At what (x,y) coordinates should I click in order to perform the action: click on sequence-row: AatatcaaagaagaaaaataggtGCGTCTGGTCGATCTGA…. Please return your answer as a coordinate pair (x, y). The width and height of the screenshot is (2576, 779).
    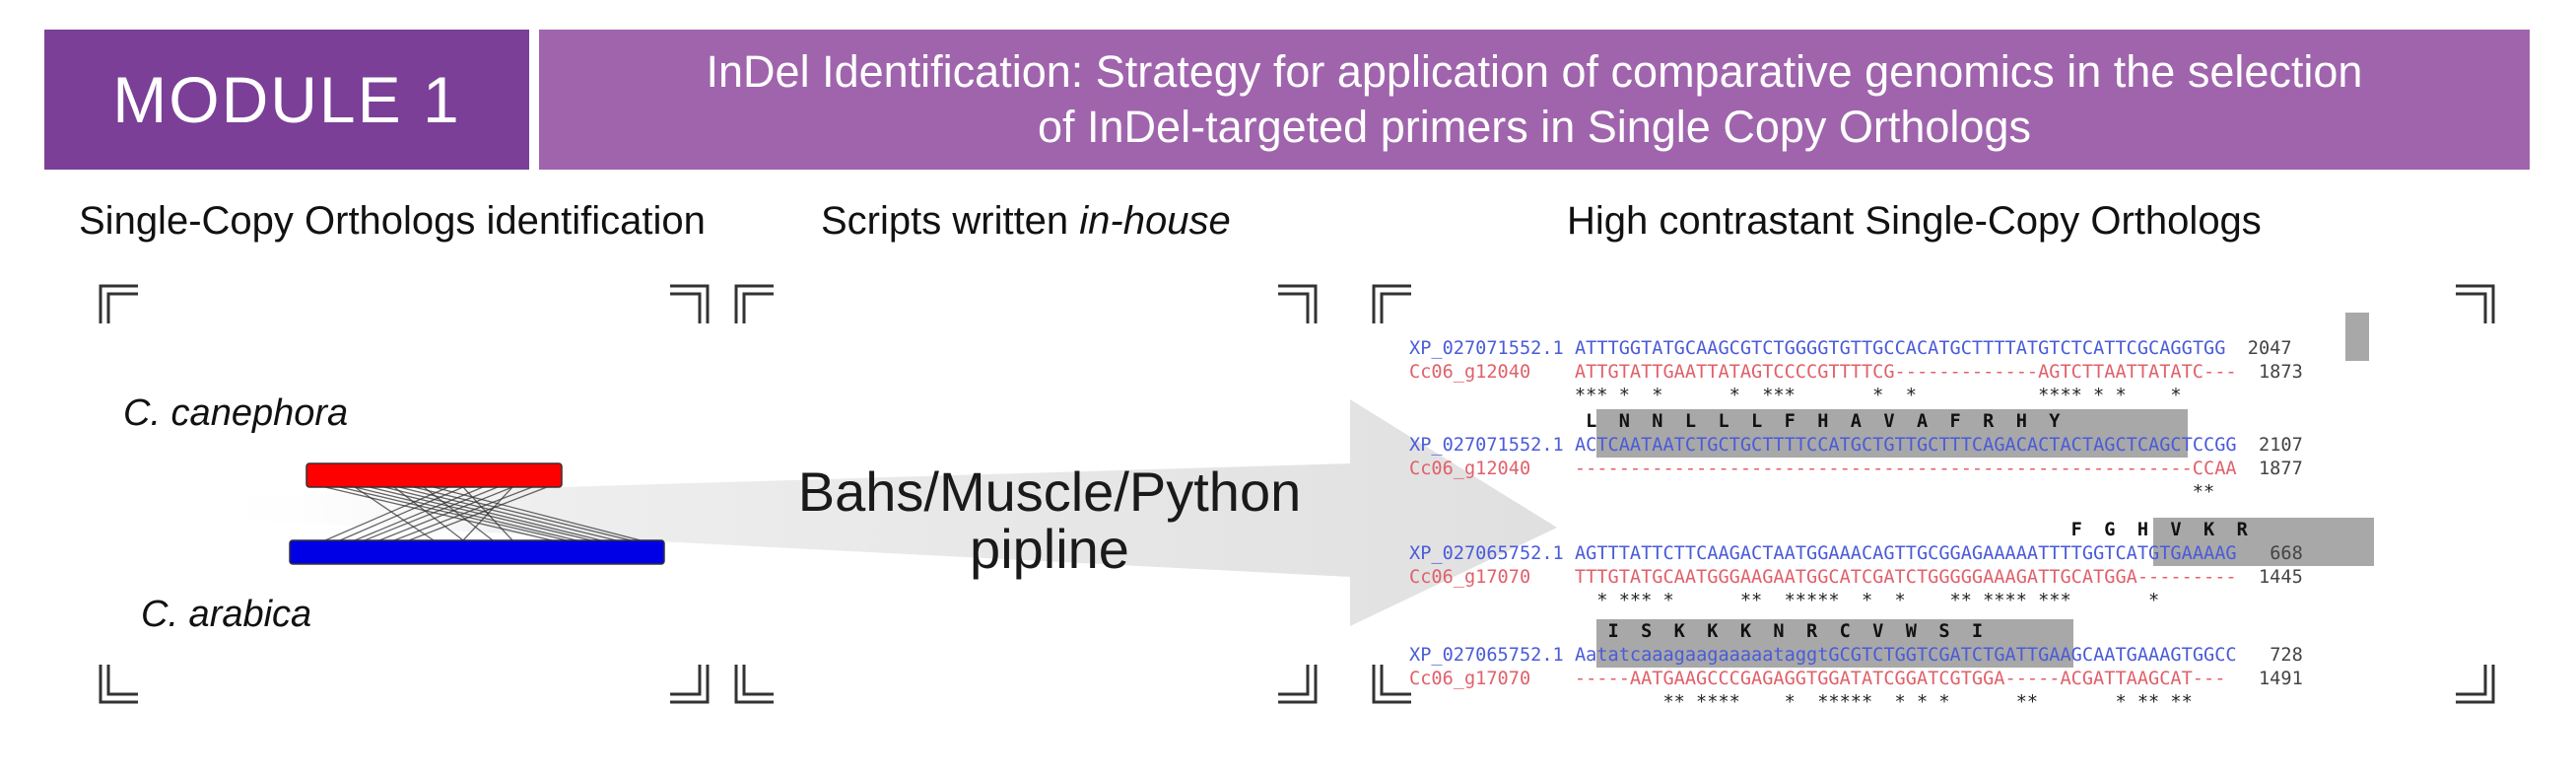
    Looking at the image, I should click on (1905, 655).